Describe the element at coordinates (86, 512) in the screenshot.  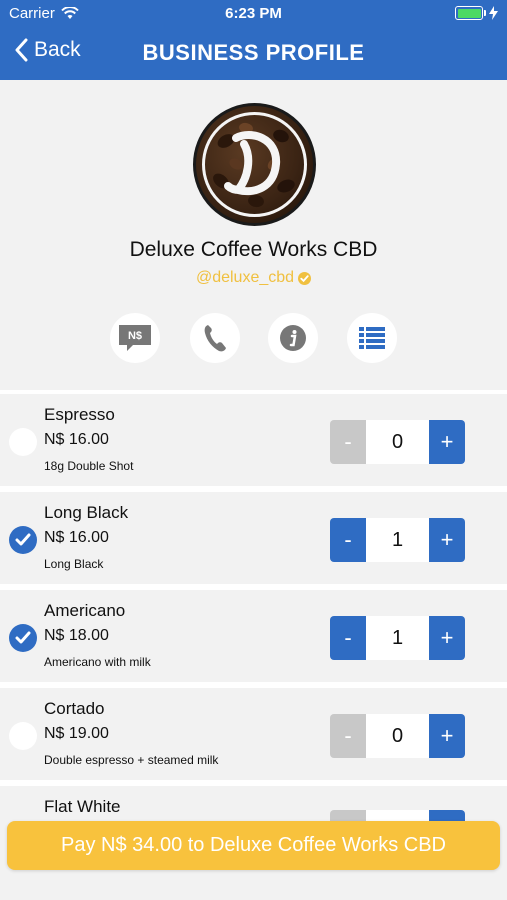
I see `item-name: Long Black` at that location.